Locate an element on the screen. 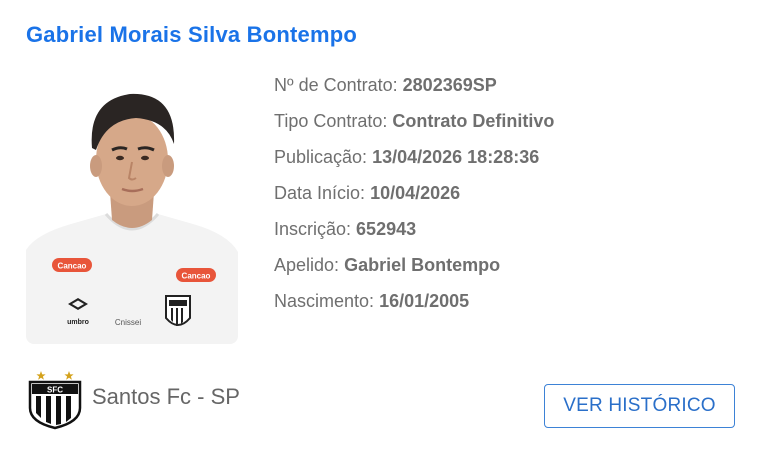 The width and height of the screenshot is (767, 453). detail-label: Inscrição: is located at coordinates (313, 229).